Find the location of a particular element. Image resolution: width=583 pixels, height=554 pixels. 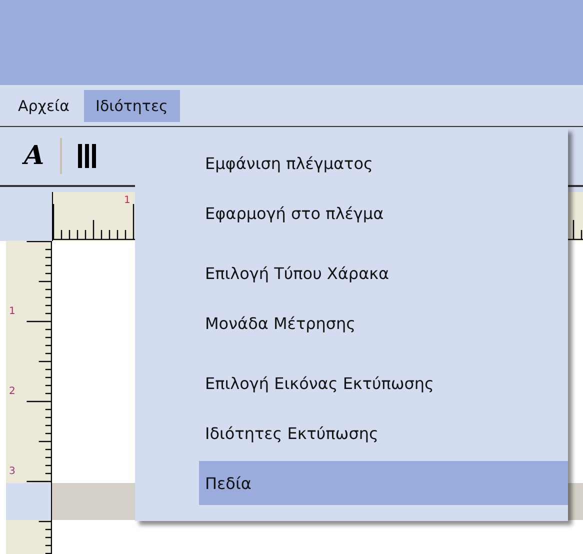

menu-item: Μονάδα Μέτρησης is located at coordinates (383, 323).